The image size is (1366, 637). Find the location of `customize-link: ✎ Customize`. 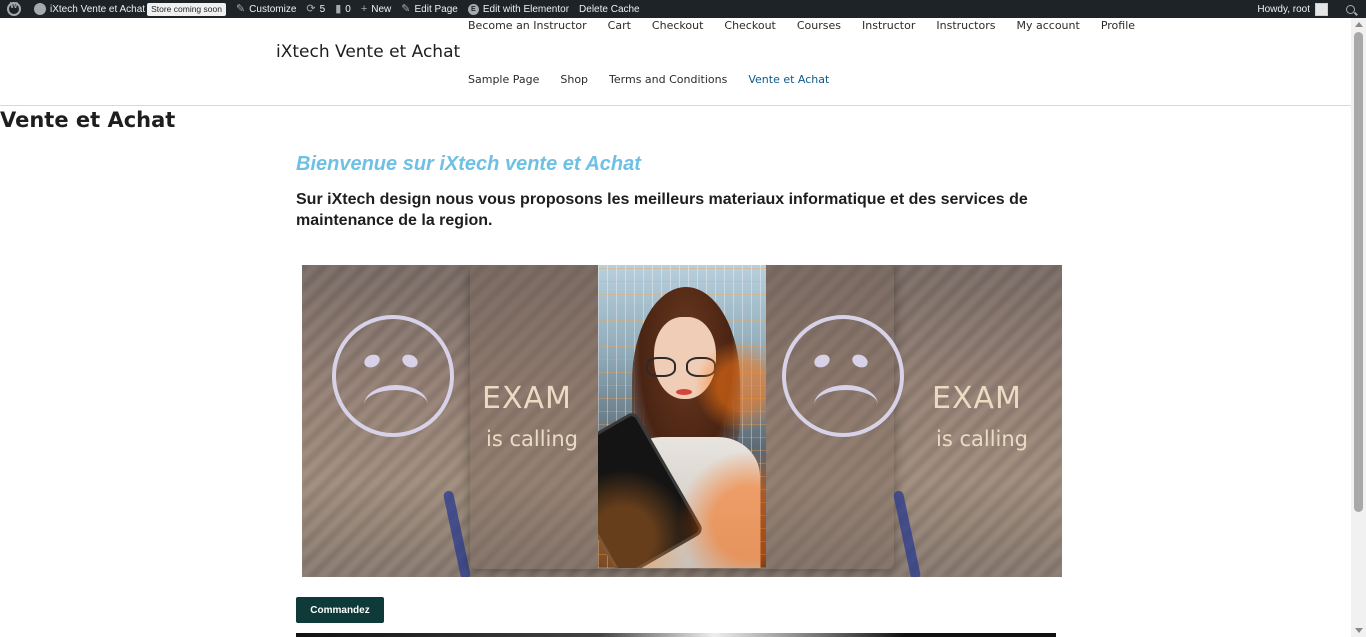

customize-link: ✎ Customize is located at coordinates (266, 9).